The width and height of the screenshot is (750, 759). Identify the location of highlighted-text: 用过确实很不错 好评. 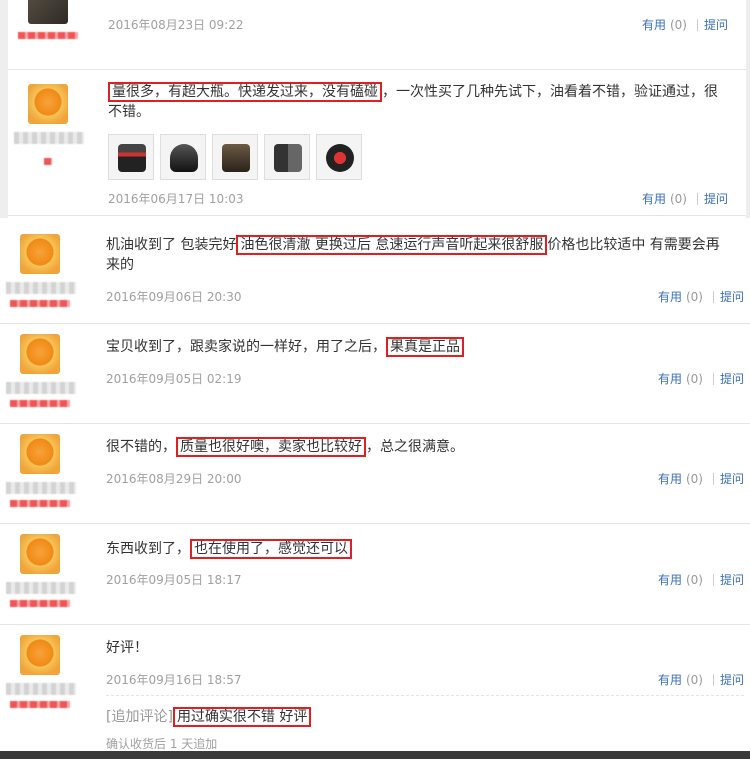
(242, 717).